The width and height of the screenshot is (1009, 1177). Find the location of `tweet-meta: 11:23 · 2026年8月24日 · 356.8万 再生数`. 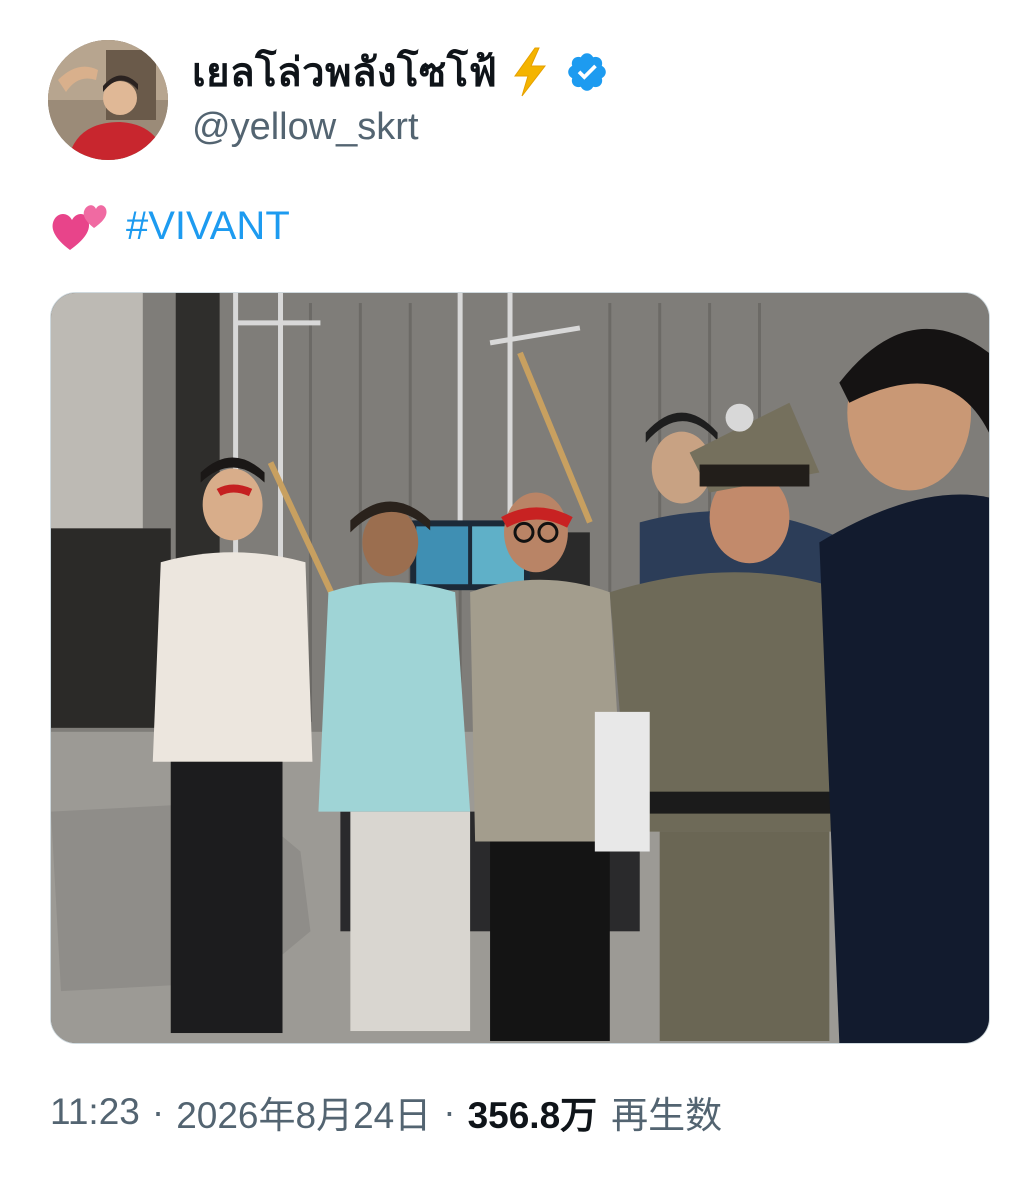

tweet-meta: 11:23 · 2026年8月24日 · 356.8万 再生数 is located at coordinates (386, 1112).